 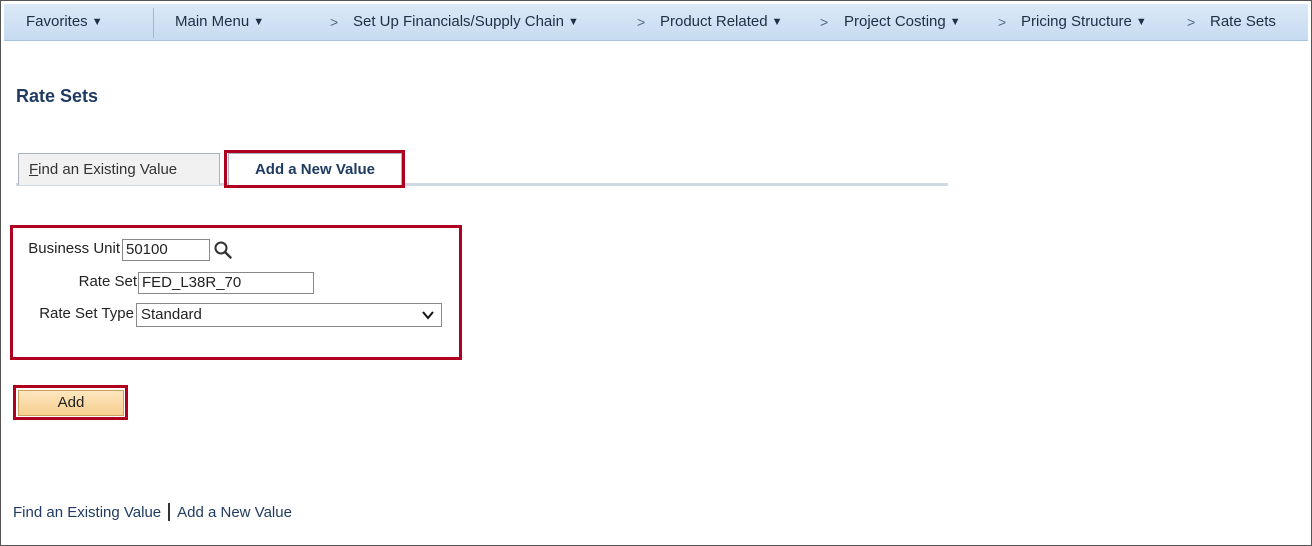 What do you see at coordinates (289, 315) in the screenshot?
I see `rate-set-type-select: Standard` at bounding box center [289, 315].